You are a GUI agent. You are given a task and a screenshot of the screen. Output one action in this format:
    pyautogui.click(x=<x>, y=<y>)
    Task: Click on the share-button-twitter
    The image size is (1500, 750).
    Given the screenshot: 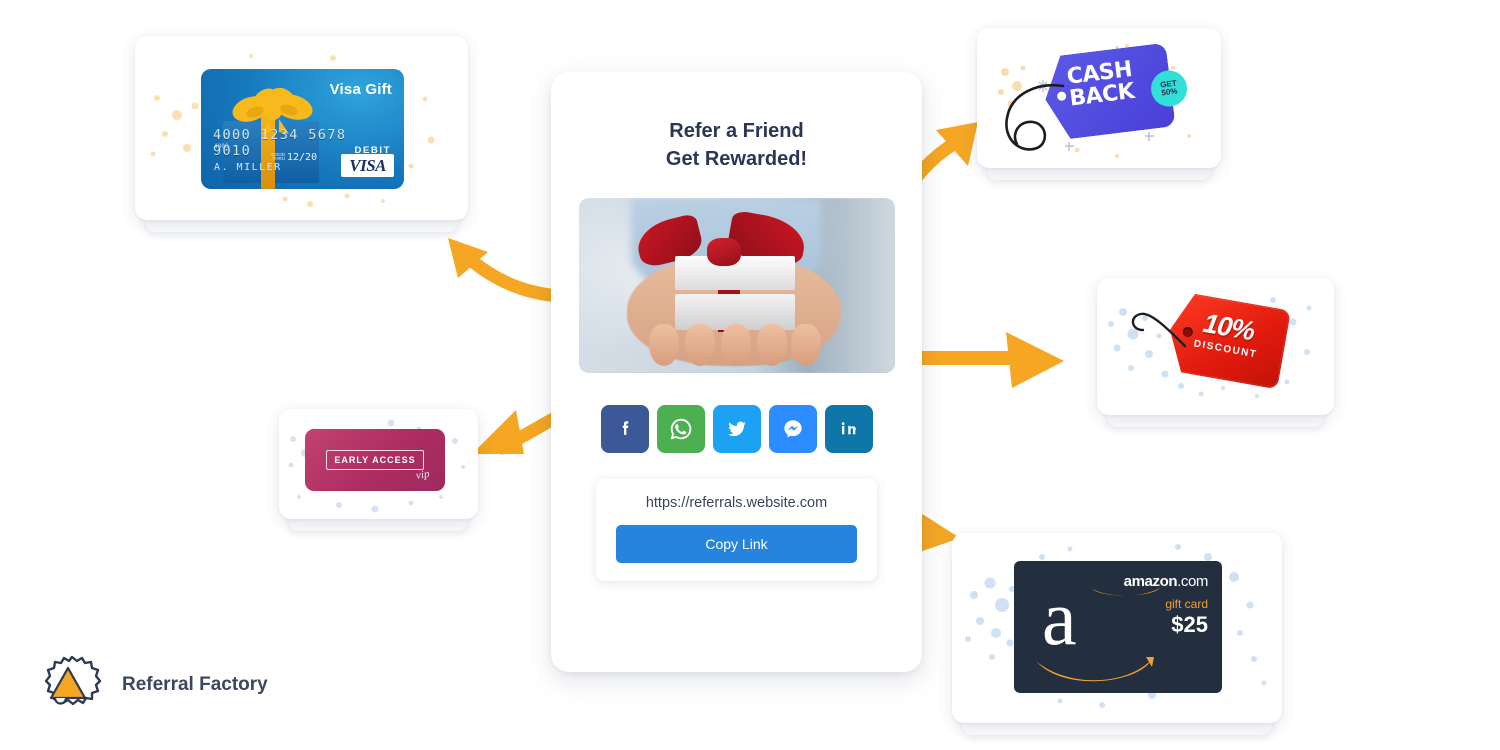 What is the action you would take?
    pyautogui.click(x=736, y=429)
    